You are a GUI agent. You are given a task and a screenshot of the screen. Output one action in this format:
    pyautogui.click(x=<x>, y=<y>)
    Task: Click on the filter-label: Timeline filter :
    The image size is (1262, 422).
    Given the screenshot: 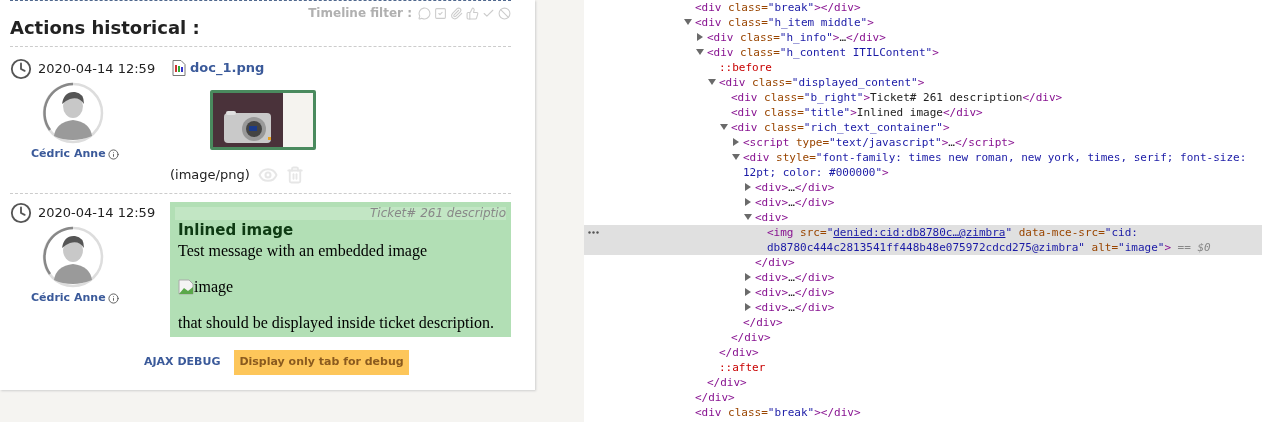 What is the action you would take?
    pyautogui.click(x=360, y=13)
    